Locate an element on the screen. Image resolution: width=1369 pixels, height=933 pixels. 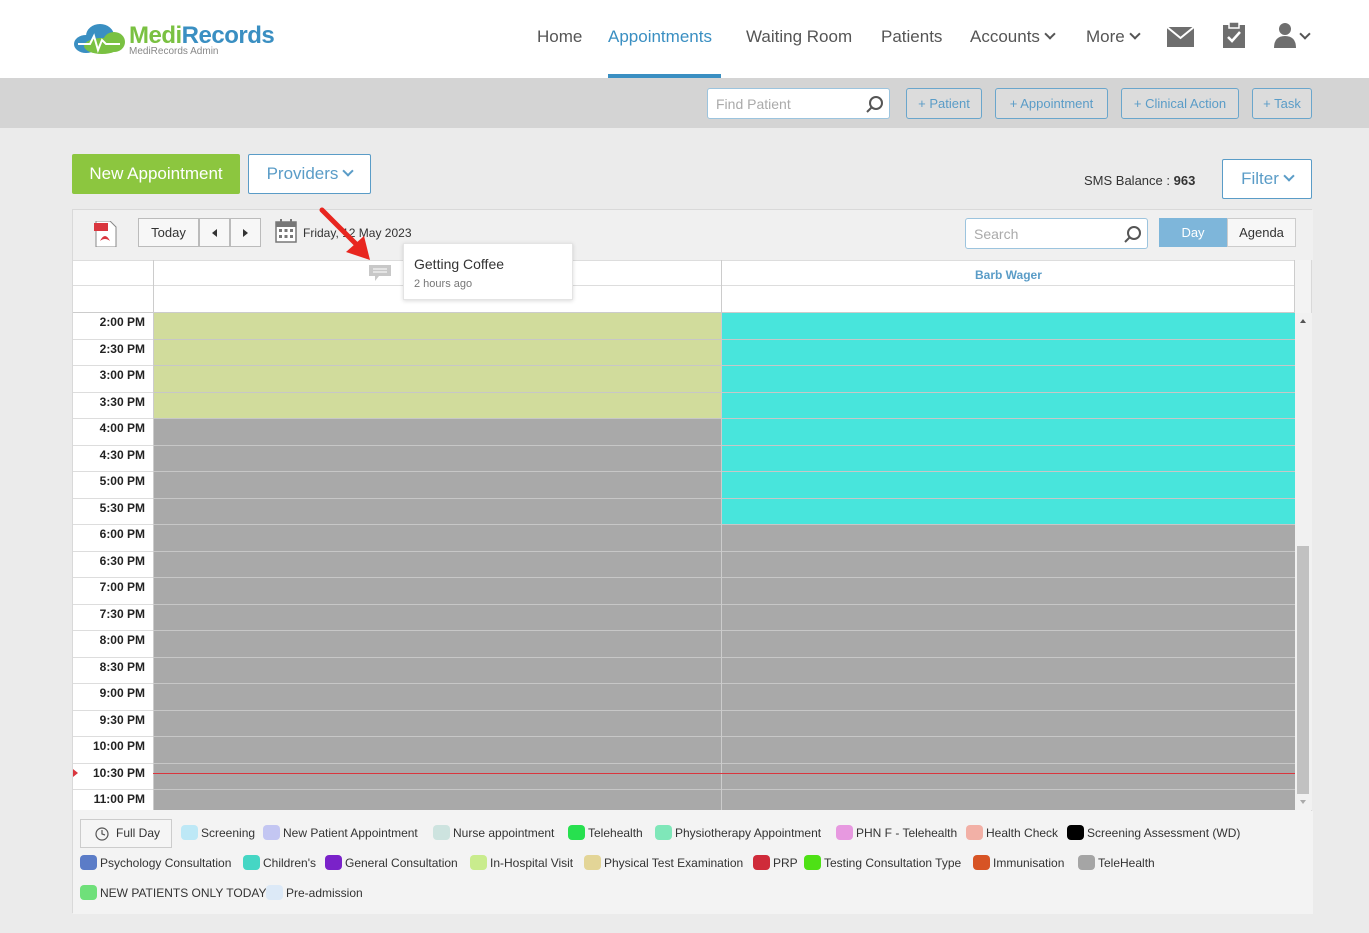
calendar-icon is located at coordinates (286, 231).